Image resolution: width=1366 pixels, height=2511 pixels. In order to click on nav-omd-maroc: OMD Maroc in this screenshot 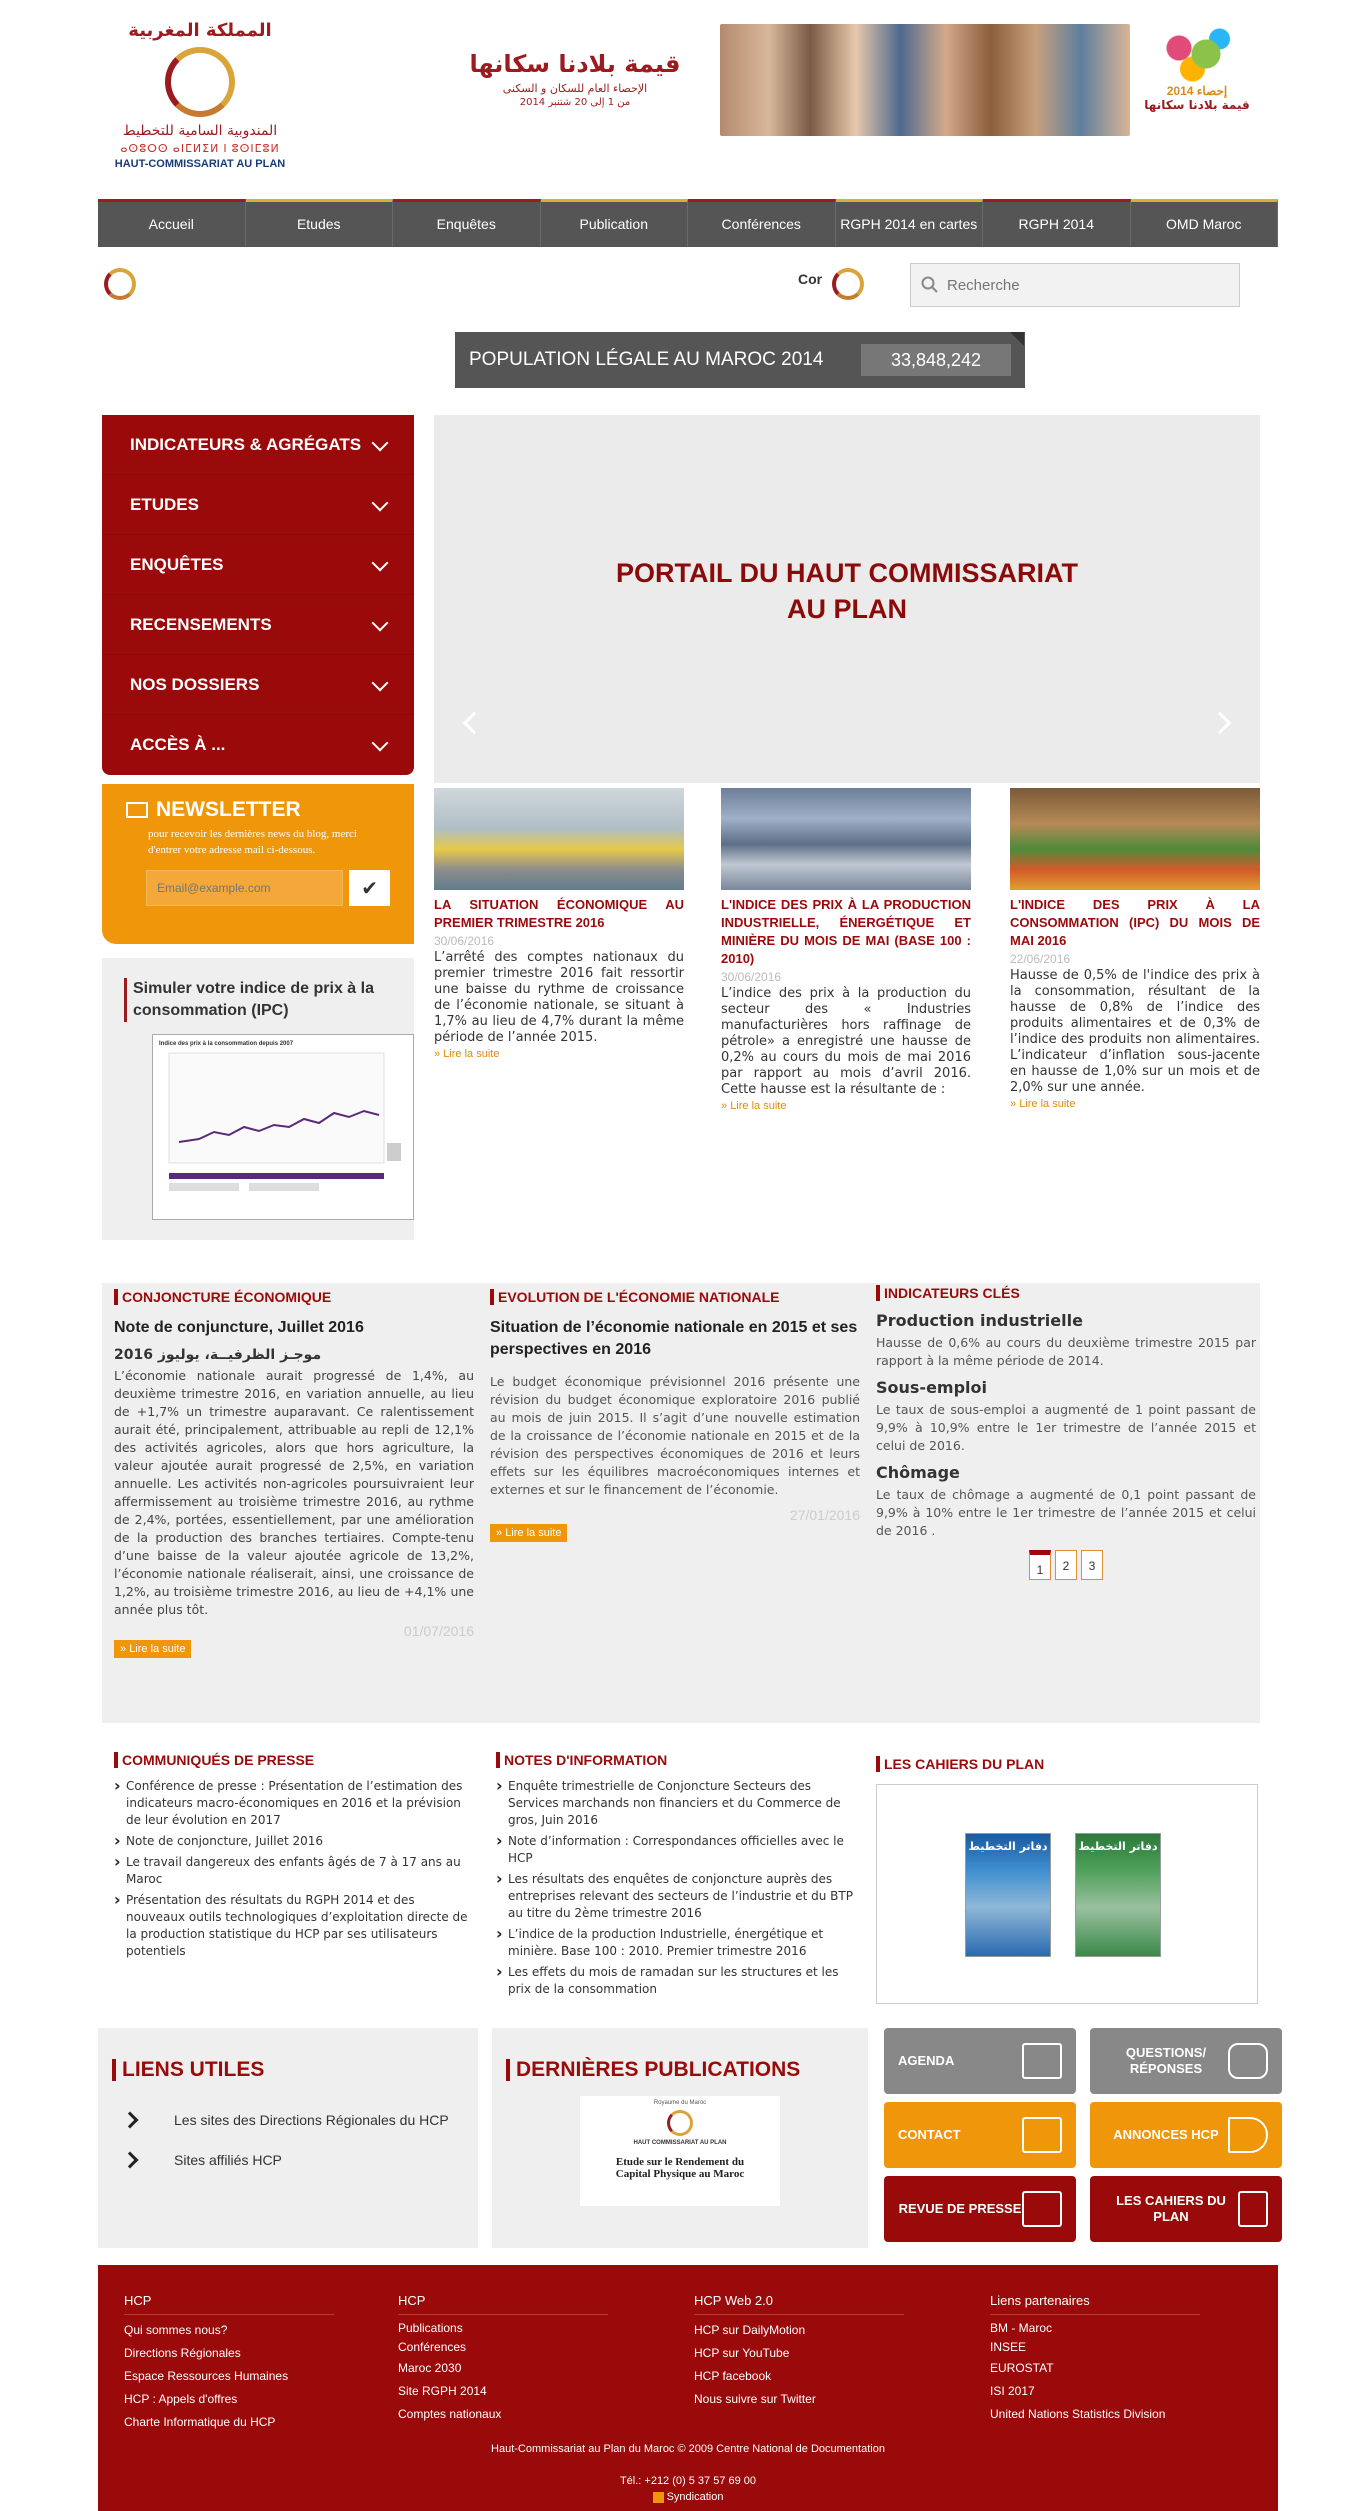, I will do `click(1204, 223)`.